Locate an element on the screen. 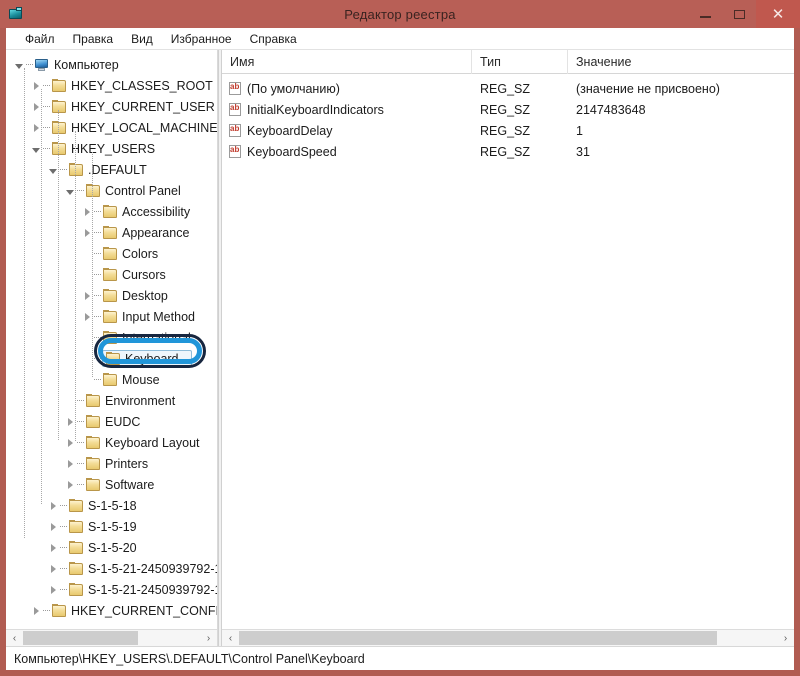  column-header-type: Тип is located at coordinates (520, 62).